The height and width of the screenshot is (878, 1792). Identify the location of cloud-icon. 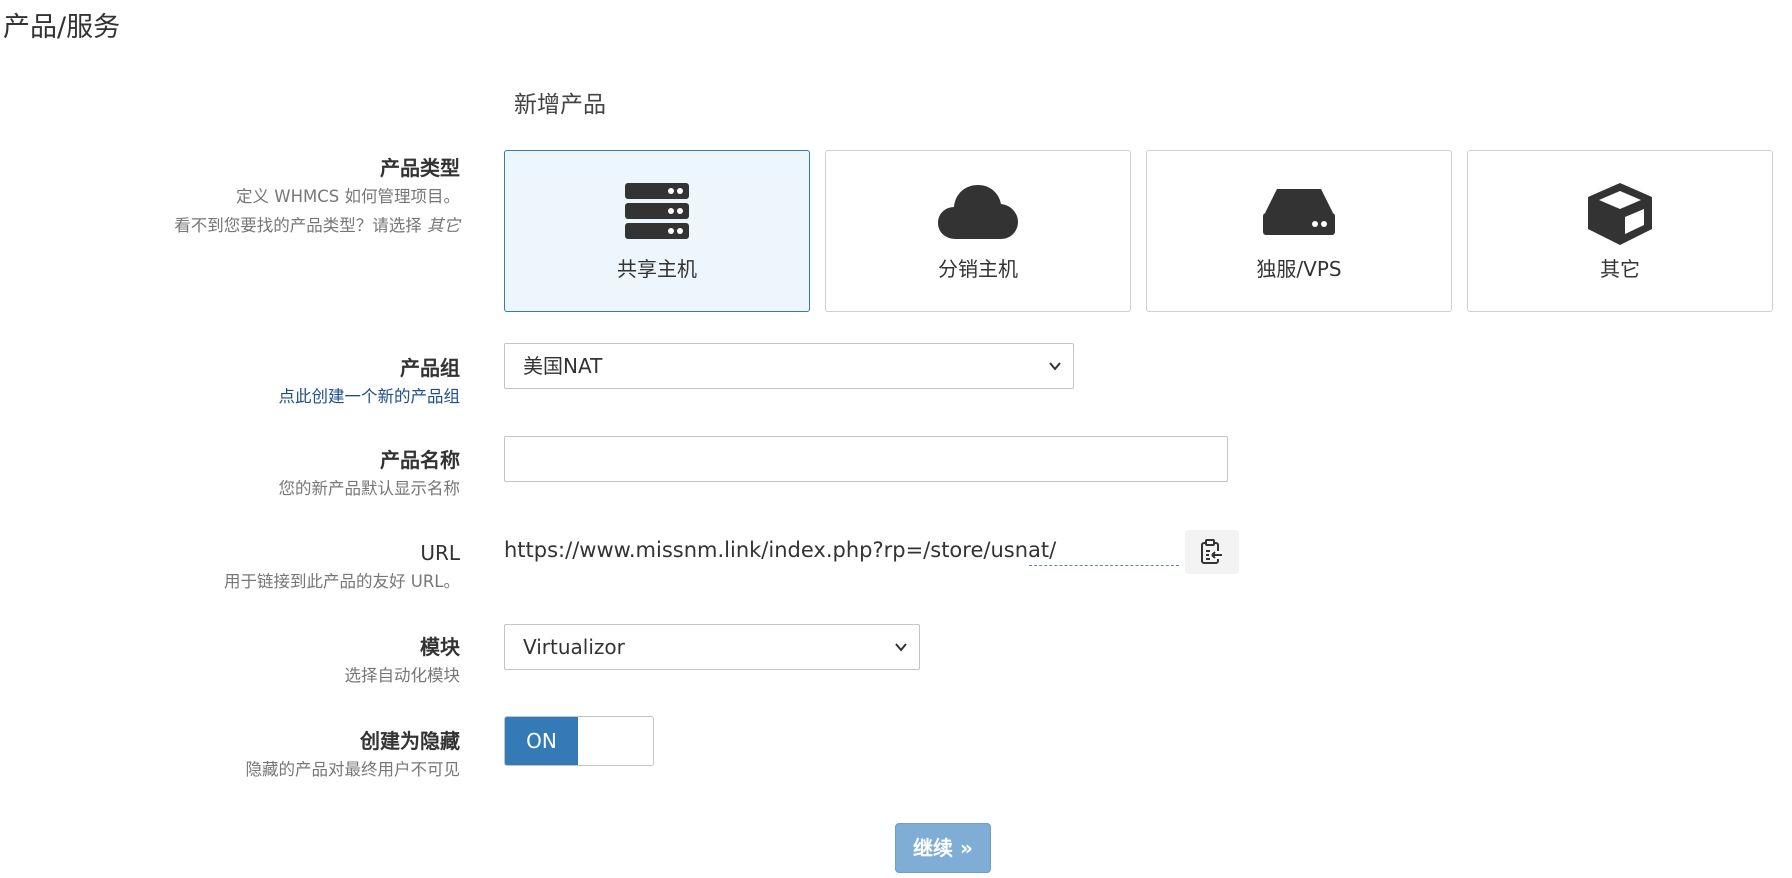
(978, 214).